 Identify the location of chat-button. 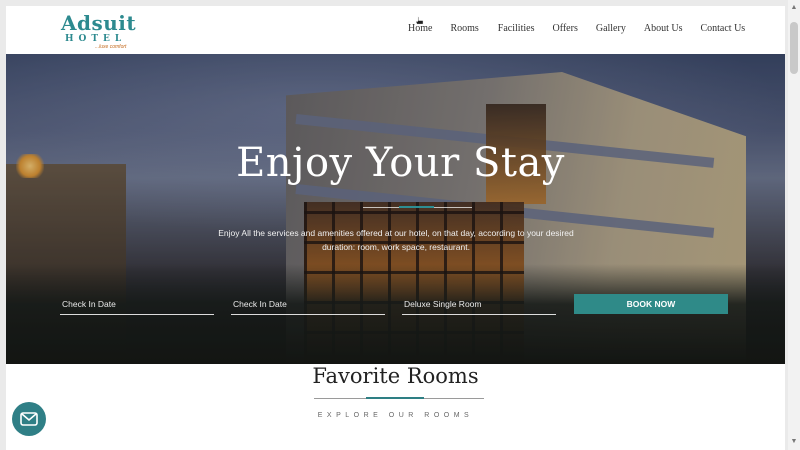
(29, 419).